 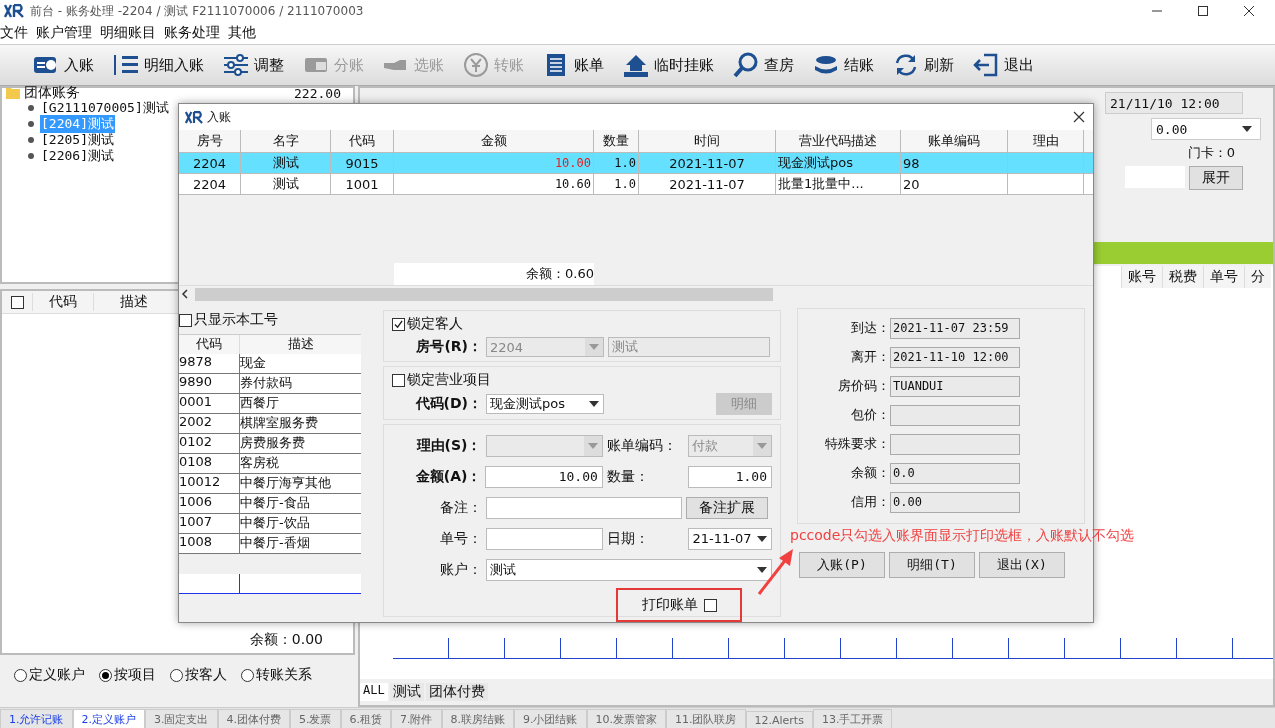 I want to click on tab: 5.发票, so click(x=315, y=718).